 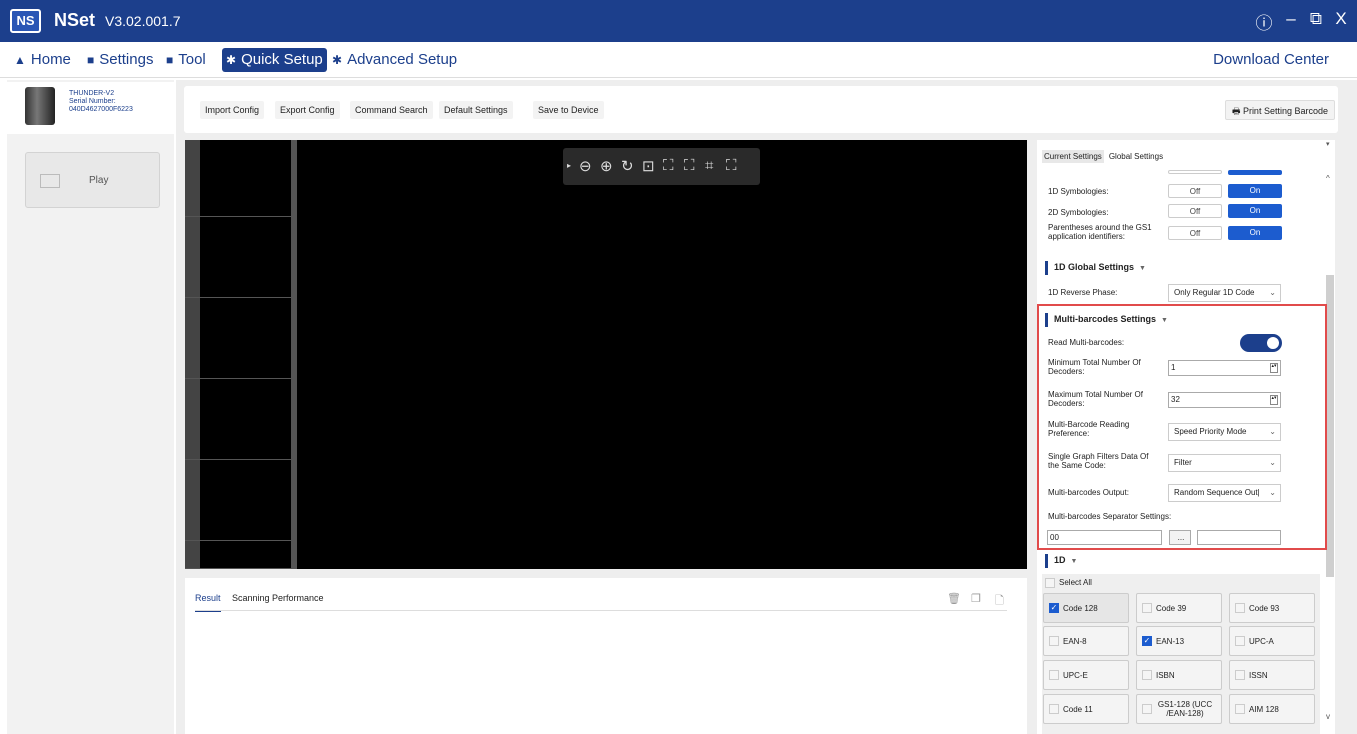 I want to click on menu-advanced-setup: ✱ Advanced Setup, so click(x=394, y=60).